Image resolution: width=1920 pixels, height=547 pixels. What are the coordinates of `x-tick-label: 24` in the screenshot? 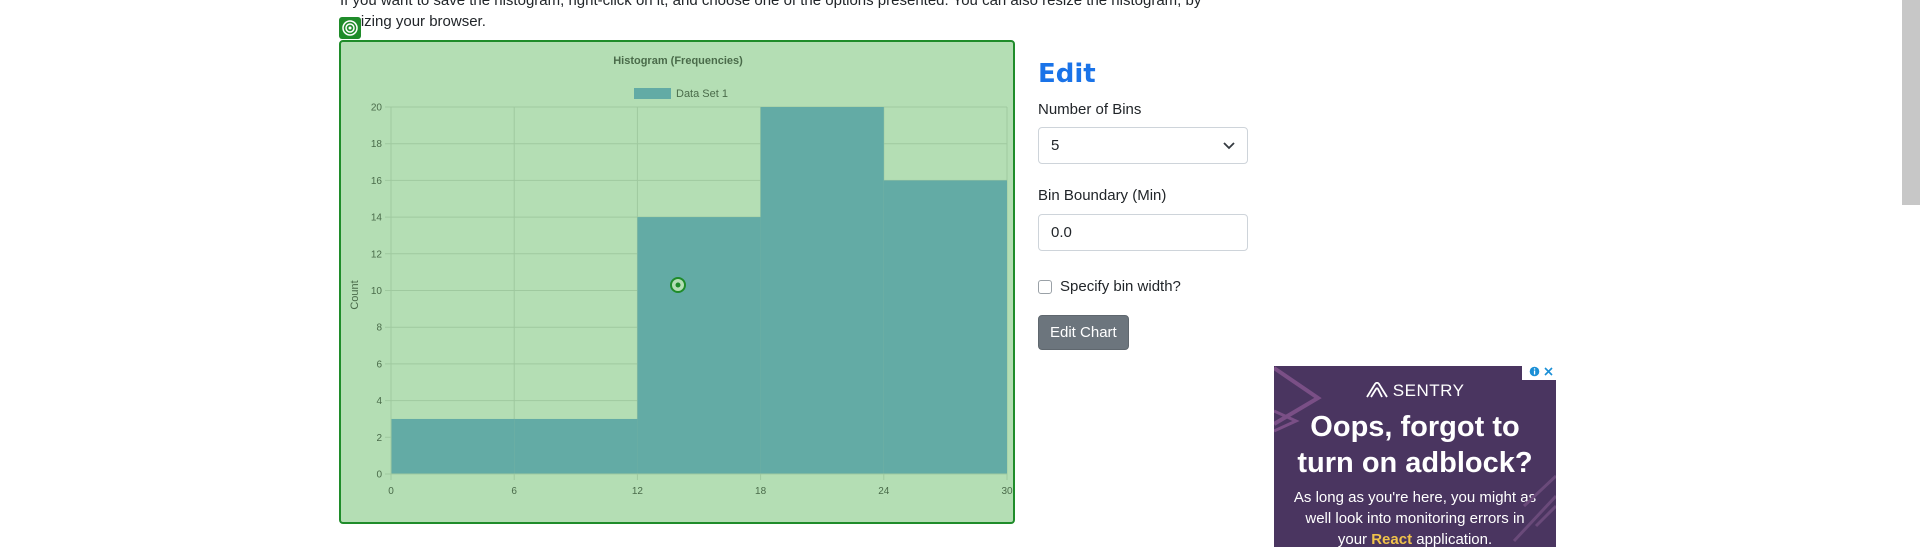 It's located at (884, 491).